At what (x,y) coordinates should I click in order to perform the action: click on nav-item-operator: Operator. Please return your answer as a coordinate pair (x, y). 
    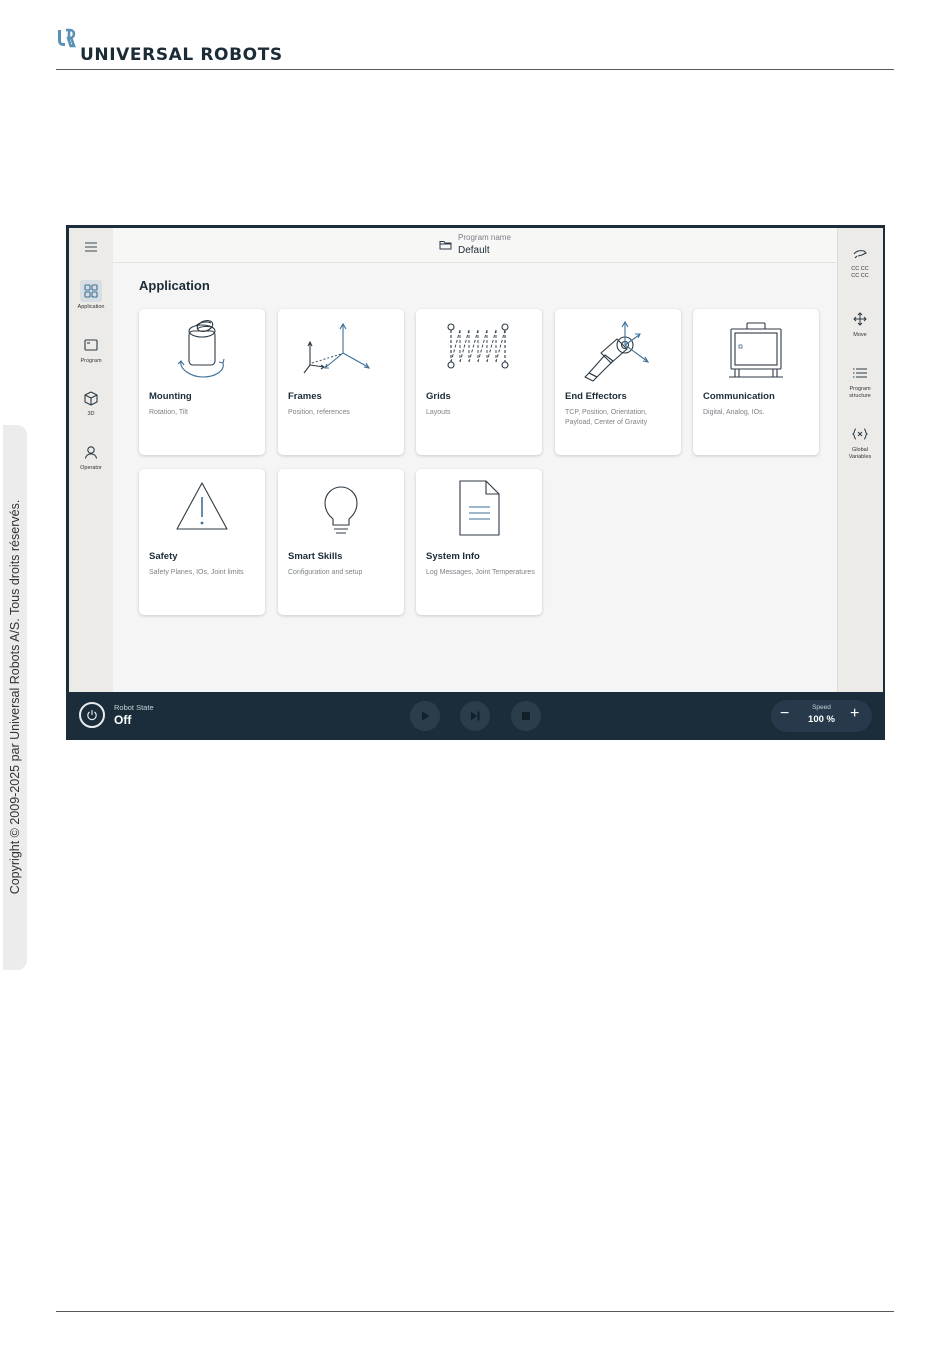
    Looking at the image, I should click on (91, 456).